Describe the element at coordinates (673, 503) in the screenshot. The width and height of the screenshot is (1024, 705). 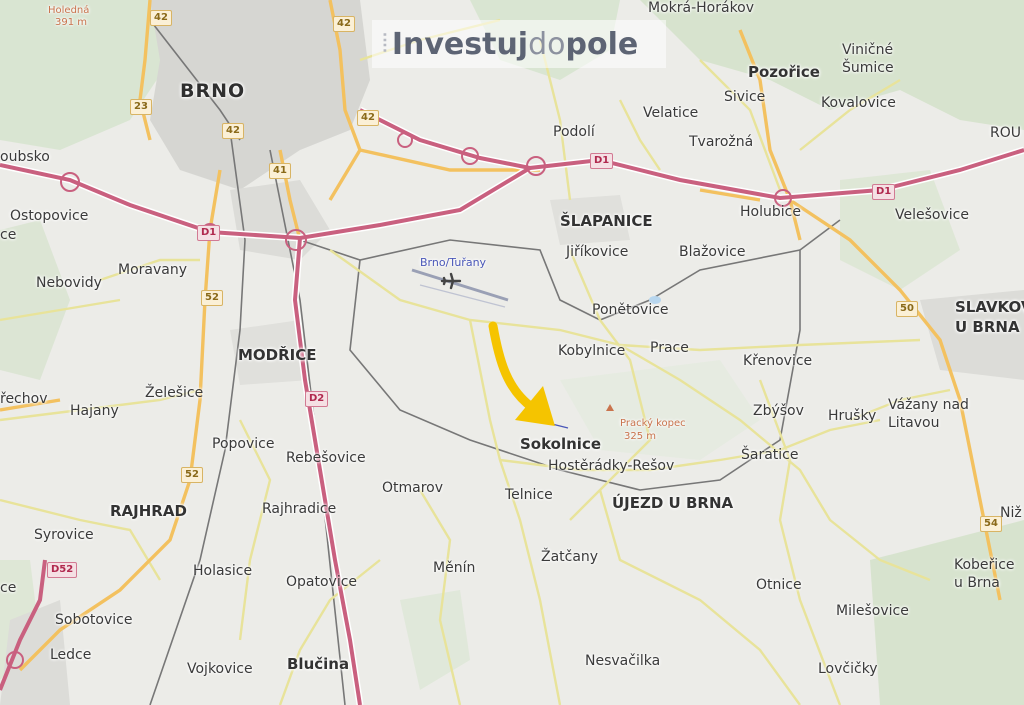
I see `label-ujezd: ÚJEZD U BRNA` at that location.